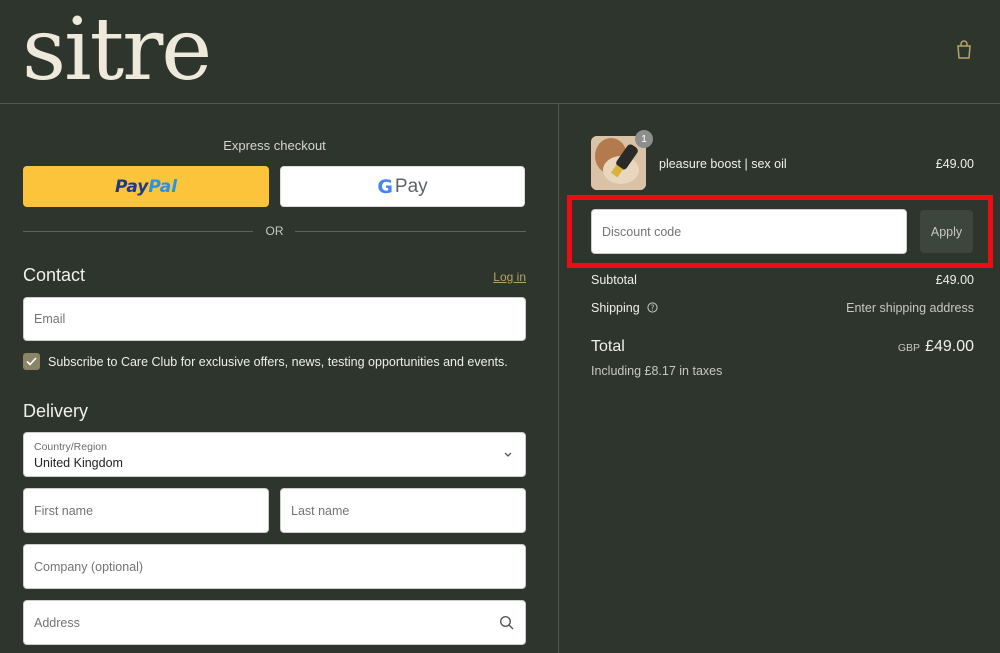  I want to click on product-name: pleasure boost | sex oil, so click(723, 164).